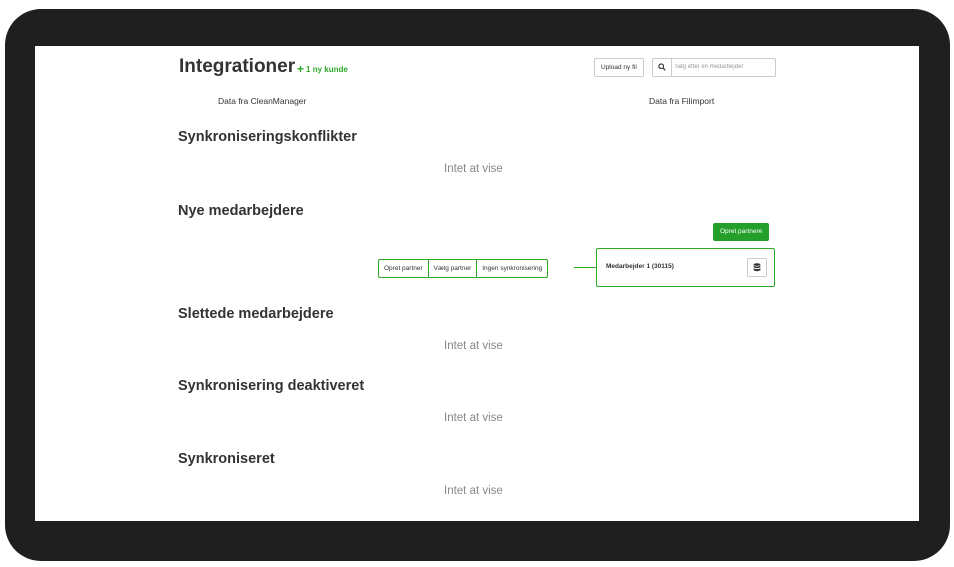 This screenshot has height=567, width=954. Describe the element at coordinates (723, 67) in the screenshot. I see `search-input` at that location.